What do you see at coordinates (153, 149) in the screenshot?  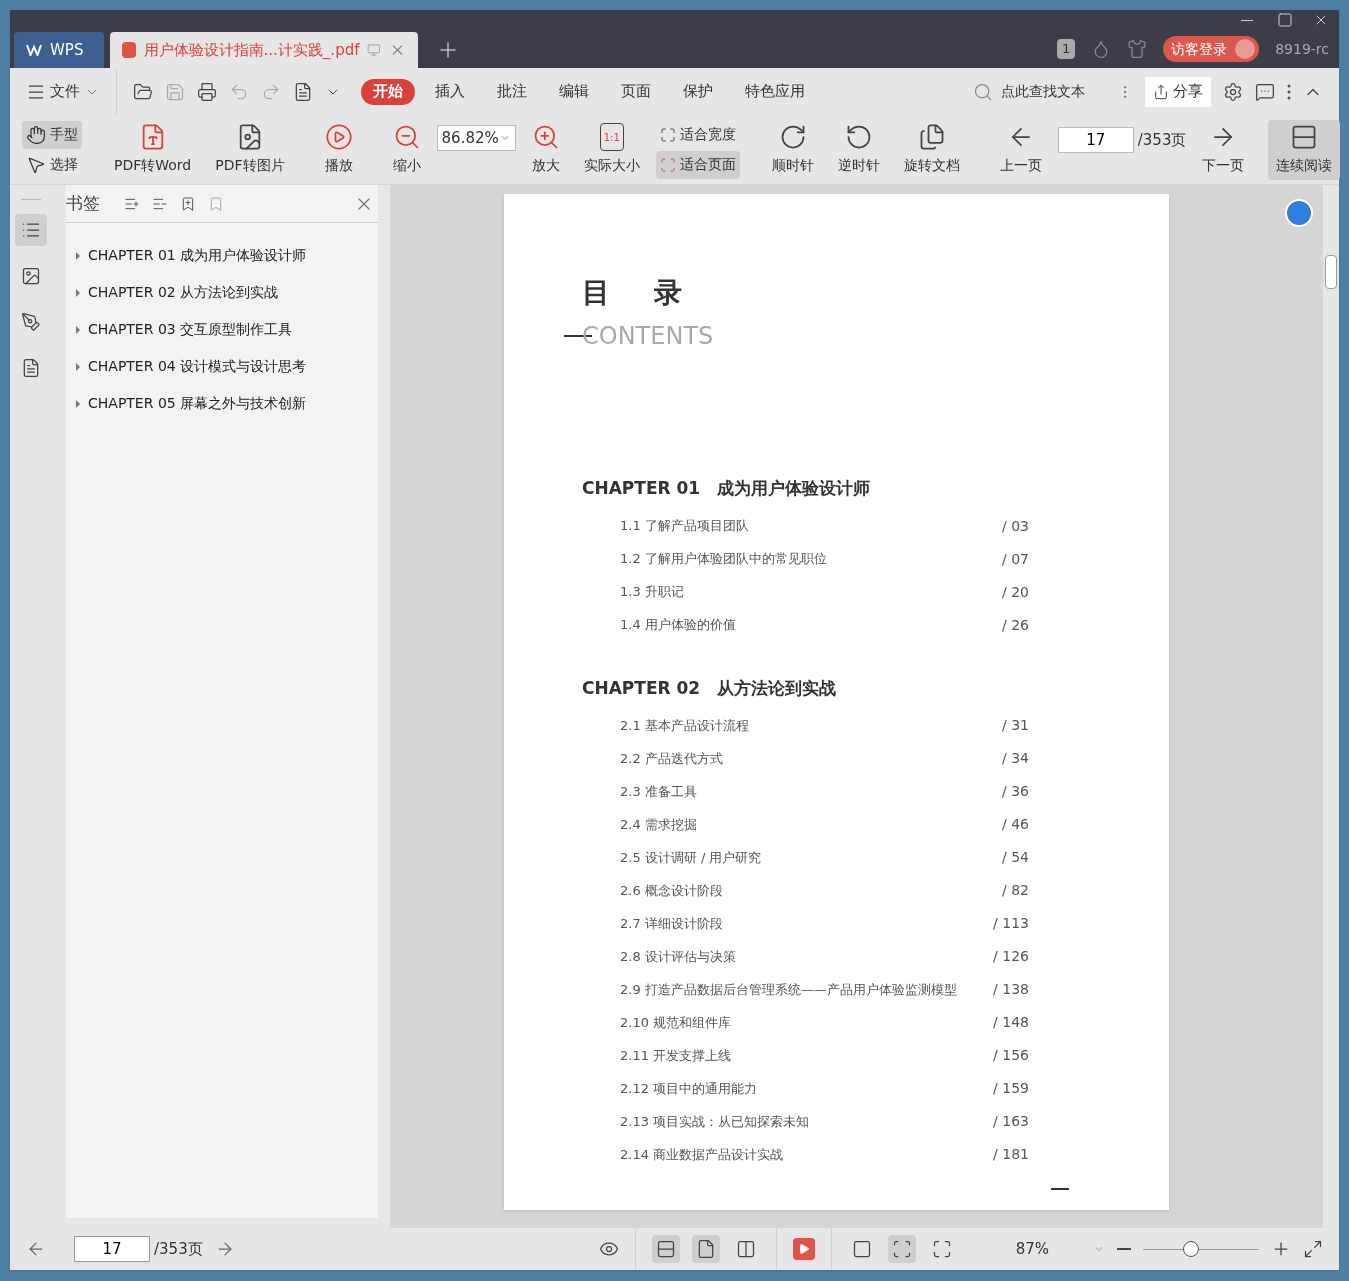 I see `pdf-to-word-button: PDF转Word` at bounding box center [153, 149].